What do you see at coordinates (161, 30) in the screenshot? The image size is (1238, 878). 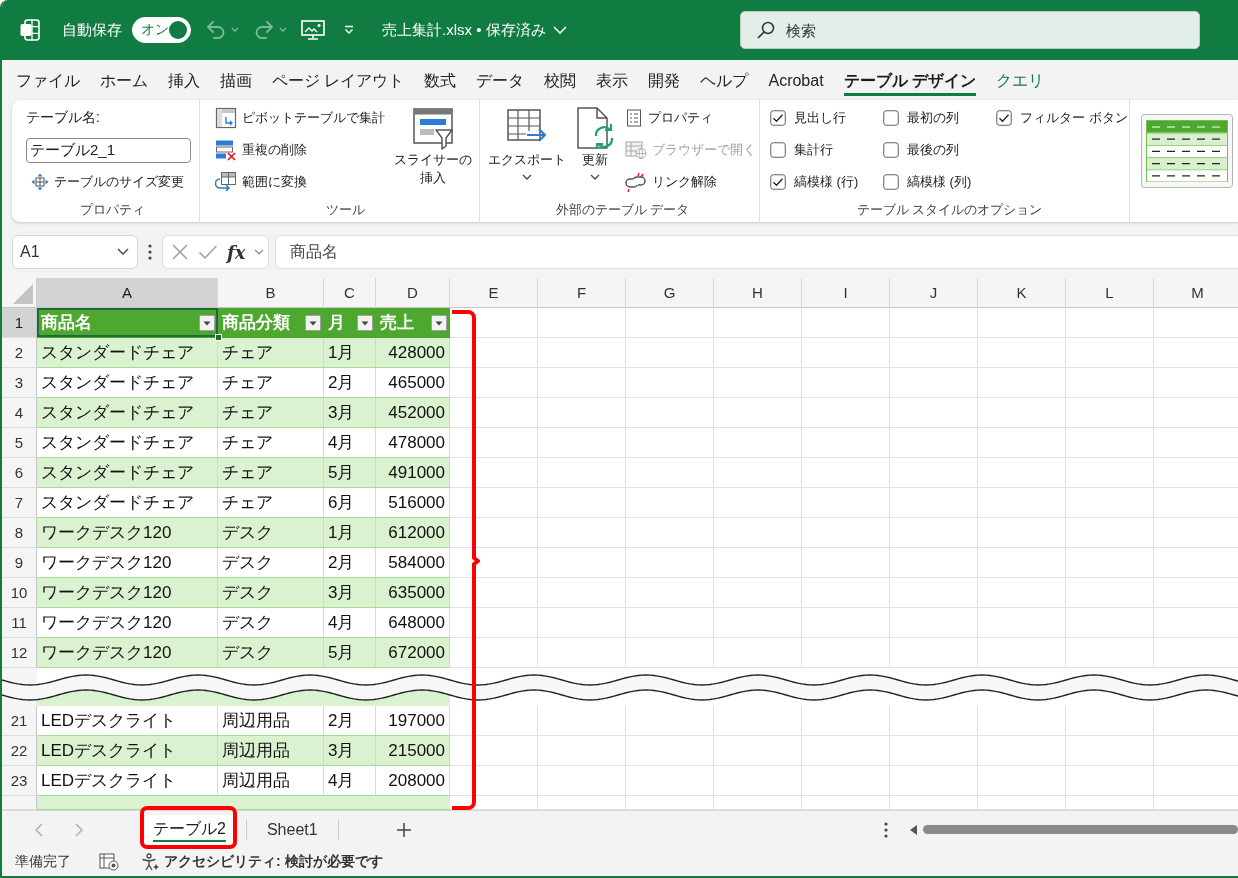 I see `autosave-toggle: オン` at bounding box center [161, 30].